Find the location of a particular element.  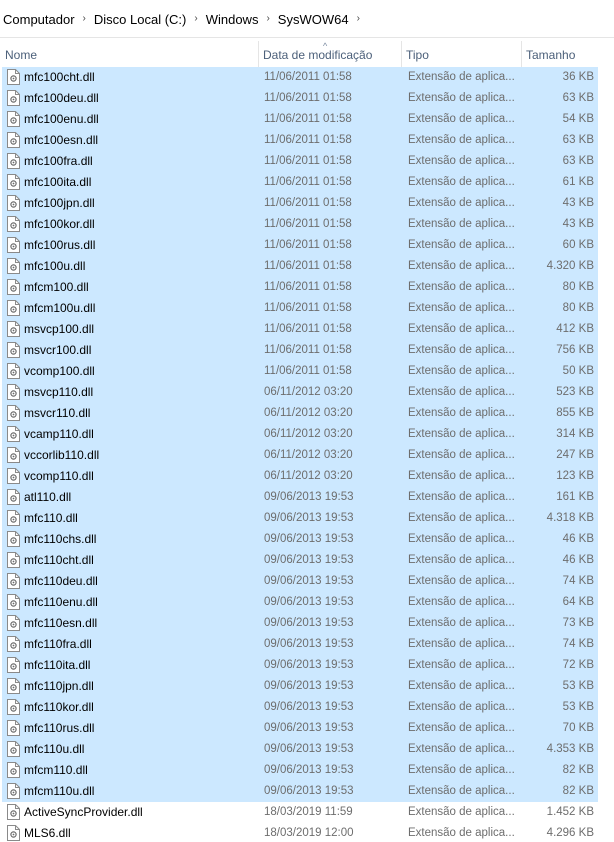

file-name: MLS6.dll is located at coordinates (47, 833).